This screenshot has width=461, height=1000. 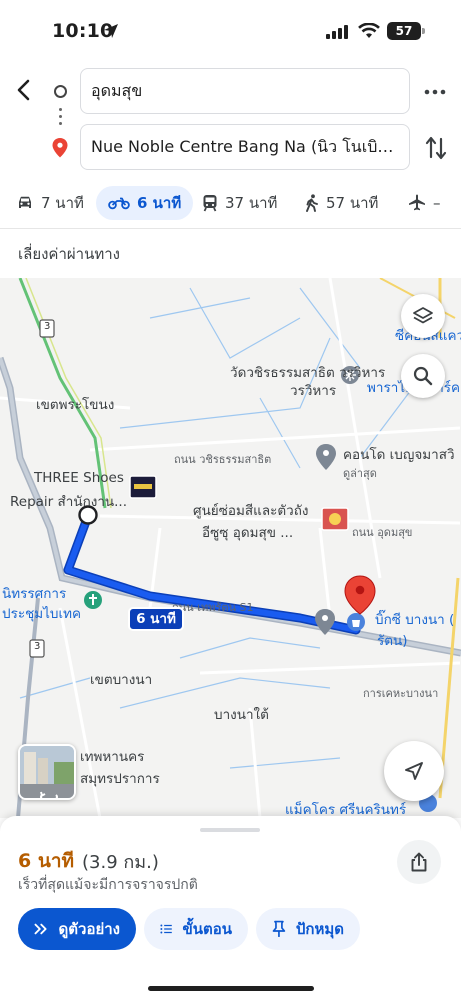 What do you see at coordinates (25, 202) in the screenshot?
I see `car-icon` at bounding box center [25, 202].